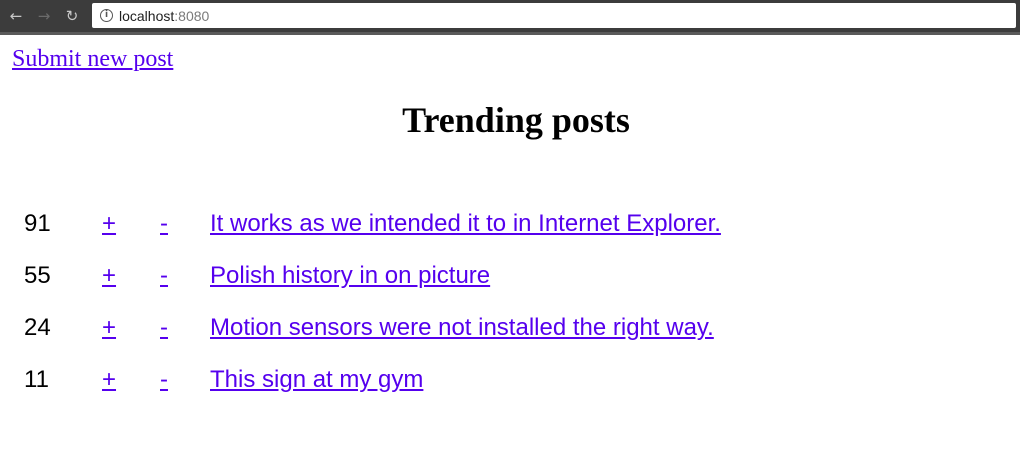  Describe the element at coordinates (510, 33) in the screenshot. I see `toolbar-divider` at that location.